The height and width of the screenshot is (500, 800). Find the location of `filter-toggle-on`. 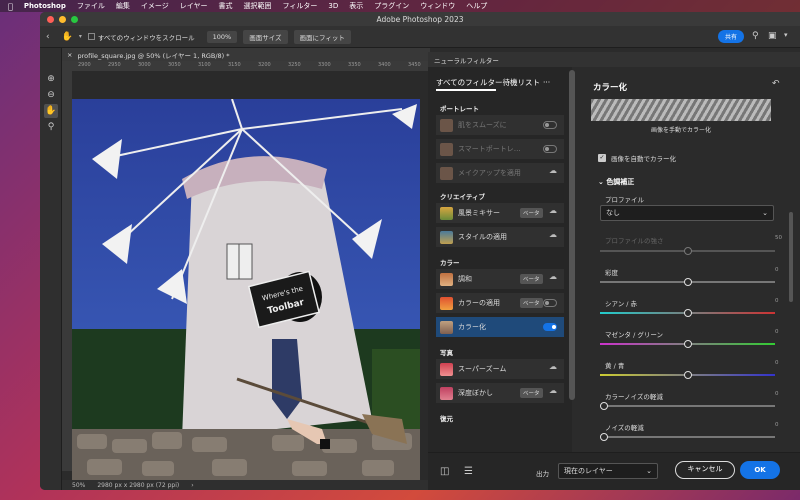

filter-toggle-on is located at coordinates (550, 327).